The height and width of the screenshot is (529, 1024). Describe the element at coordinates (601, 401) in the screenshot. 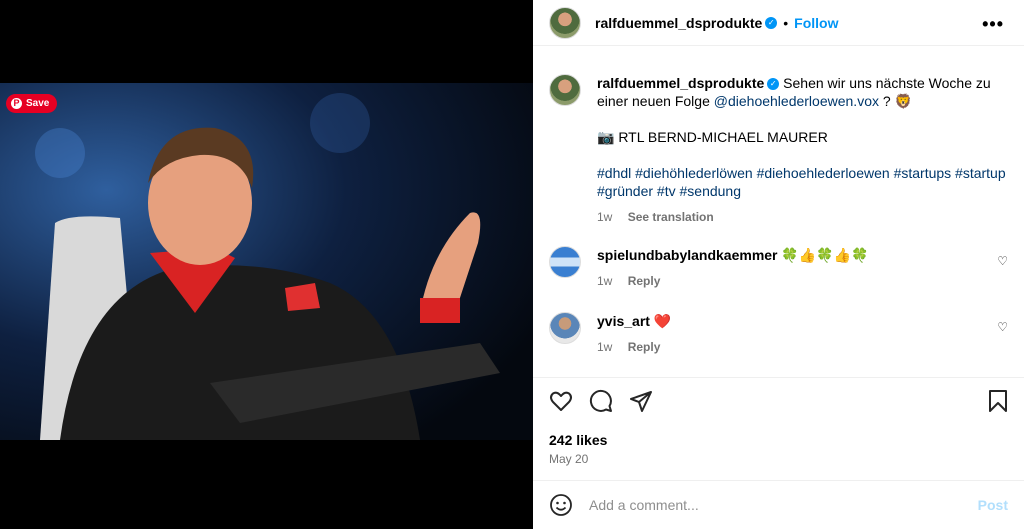

I see `comment-icon` at that location.